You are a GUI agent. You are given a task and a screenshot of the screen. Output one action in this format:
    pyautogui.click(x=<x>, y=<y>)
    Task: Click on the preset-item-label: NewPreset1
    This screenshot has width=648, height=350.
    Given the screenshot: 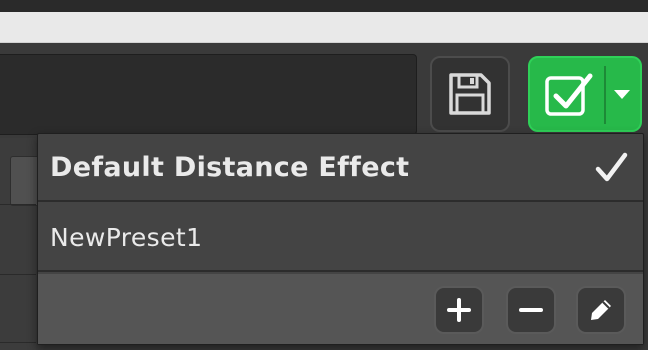 What is the action you would take?
    pyautogui.click(x=126, y=237)
    